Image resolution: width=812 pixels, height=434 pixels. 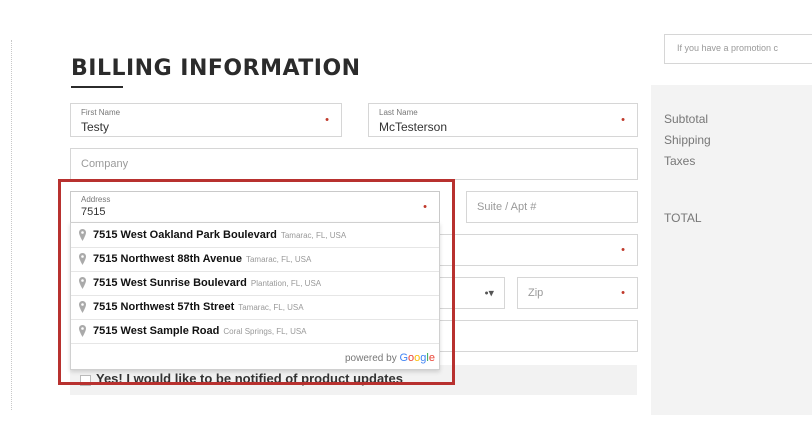 I want to click on state-dropdown-marker: •▾, so click(x=489, y=293).